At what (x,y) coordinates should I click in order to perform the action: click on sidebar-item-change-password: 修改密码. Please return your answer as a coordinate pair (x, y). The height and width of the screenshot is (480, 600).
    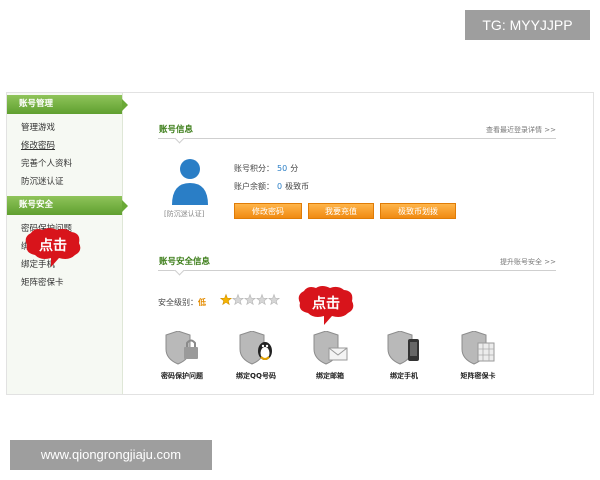
    Looking at the image, I should click on (71, 146).